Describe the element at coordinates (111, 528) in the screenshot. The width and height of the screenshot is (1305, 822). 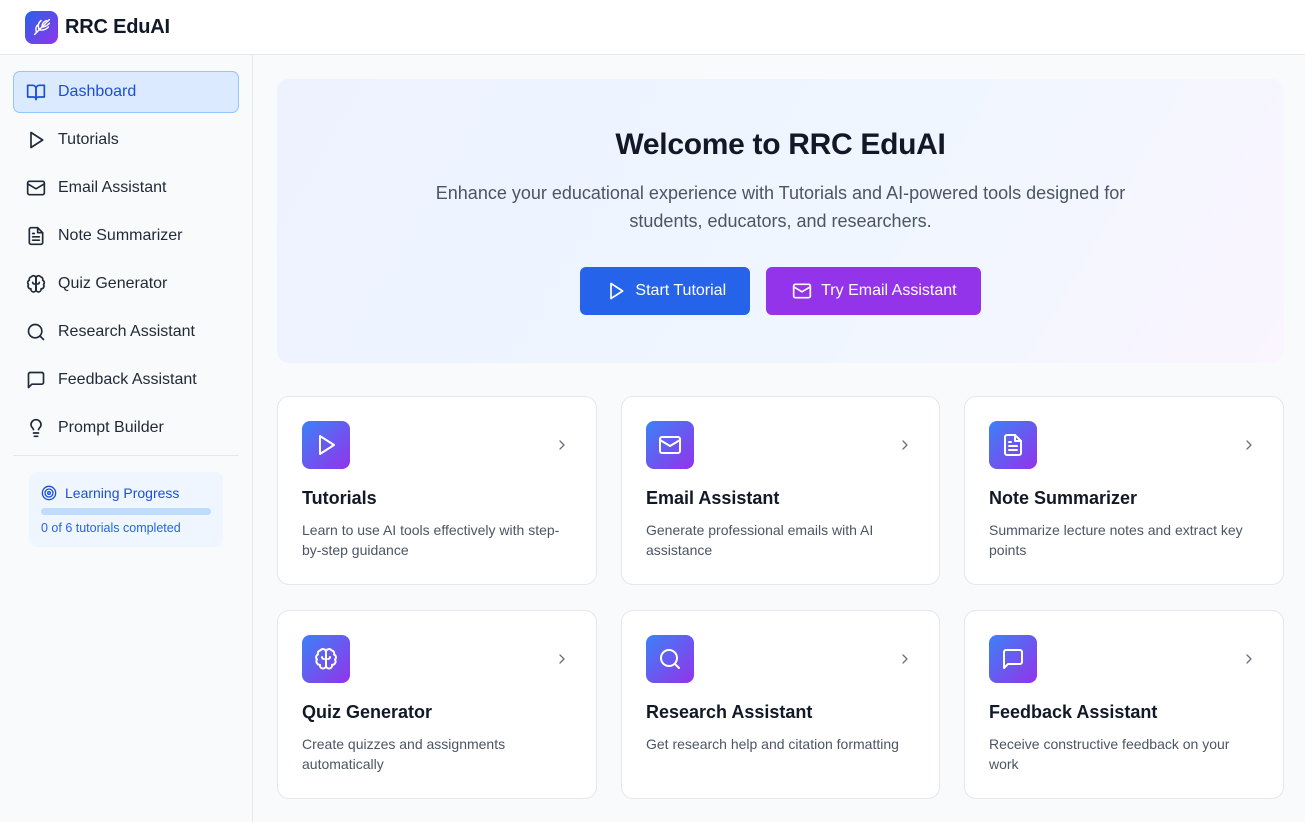
I see `progress-status-text: 0 of 6 tutorials completed` at that location.